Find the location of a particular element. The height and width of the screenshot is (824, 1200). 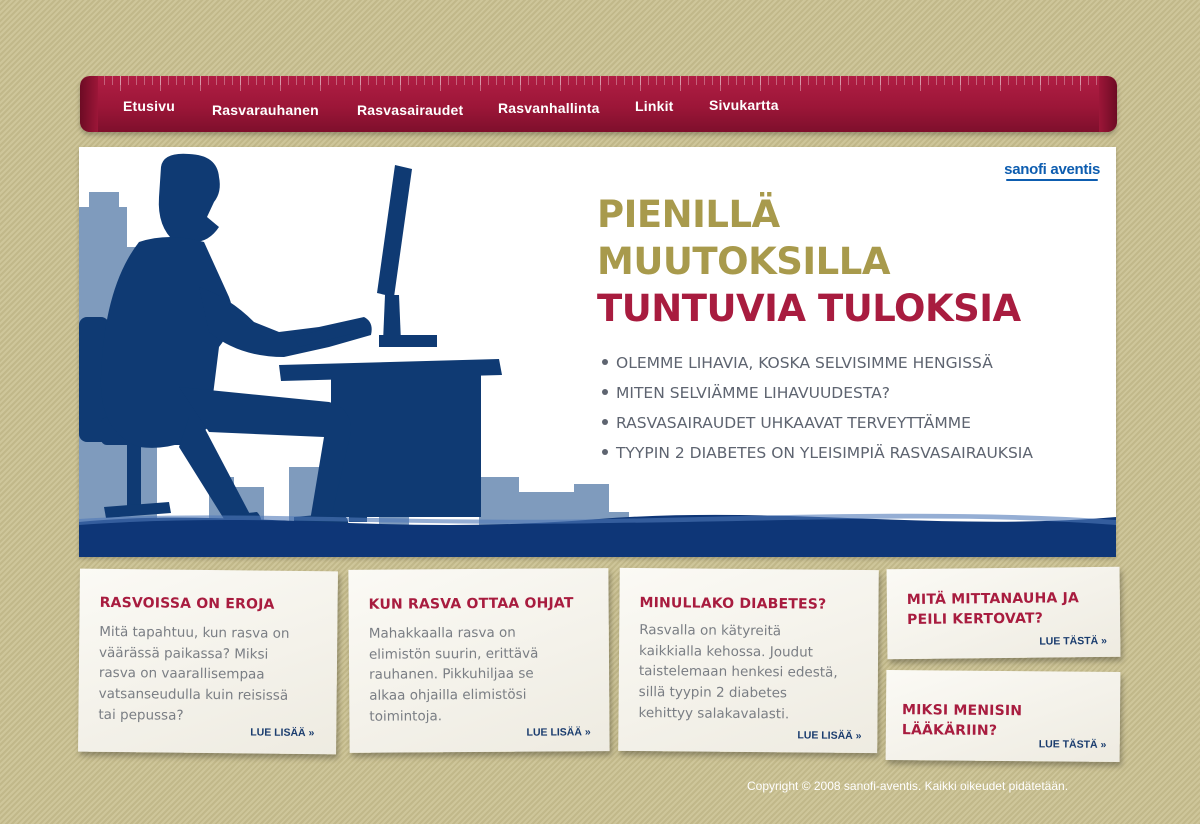

card-body-line: Mitä tapahtuu, kun rasva on is located at coordinates (194, 632).